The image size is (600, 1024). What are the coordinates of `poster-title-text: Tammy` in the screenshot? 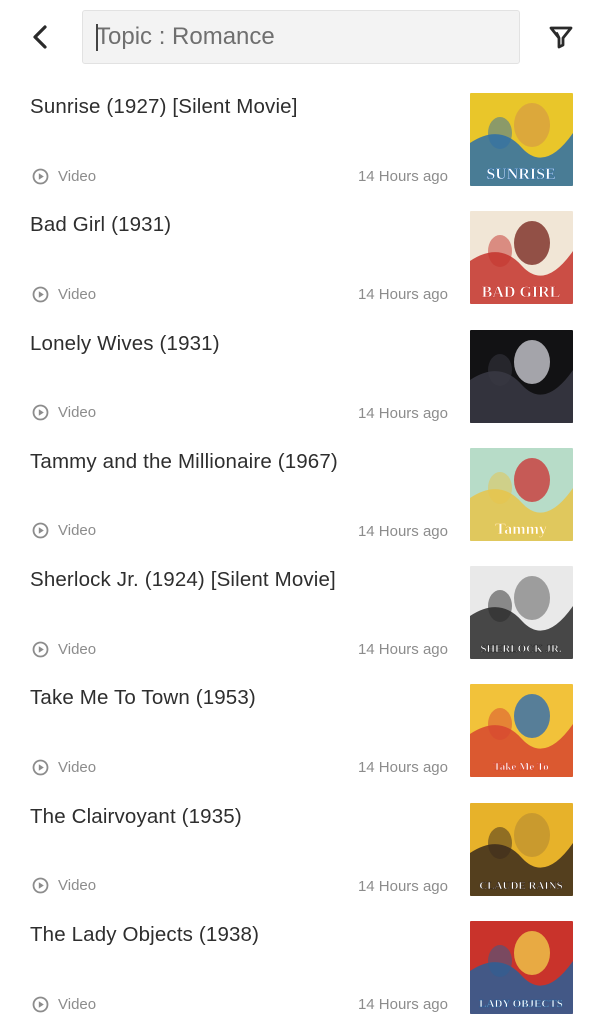 It's located at (521, 529).